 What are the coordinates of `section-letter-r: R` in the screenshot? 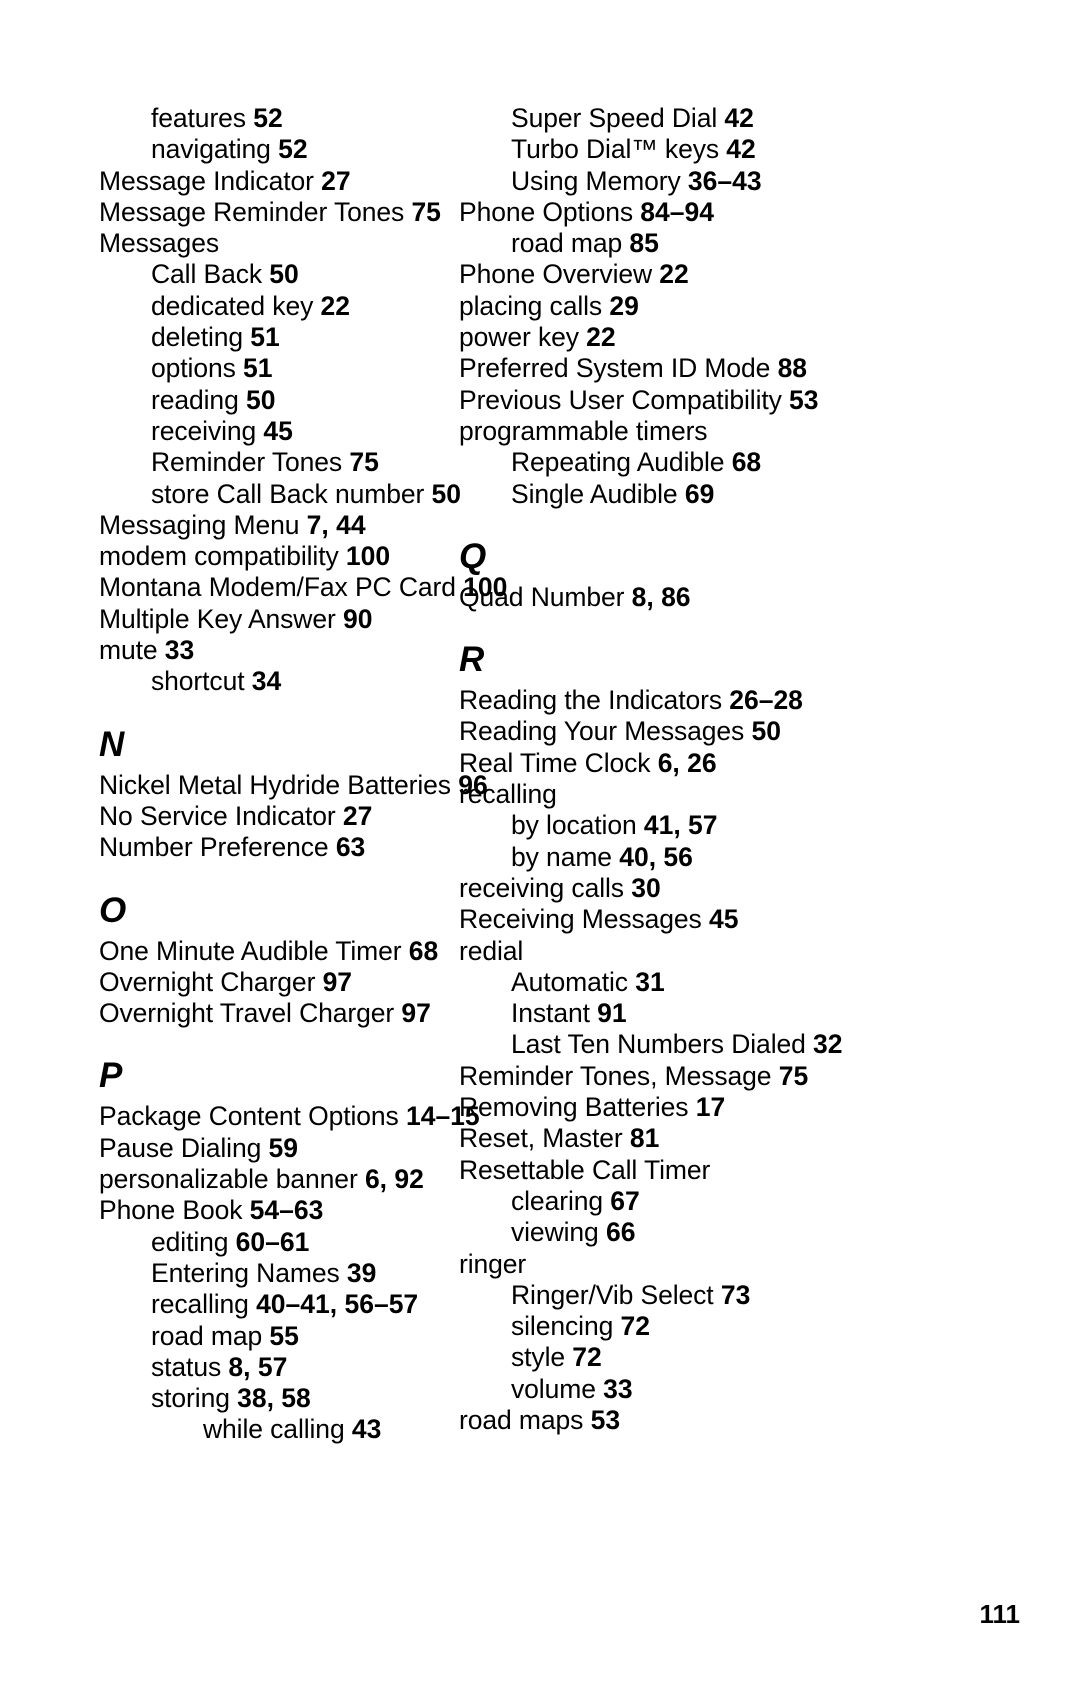 It's located at (472, 660).